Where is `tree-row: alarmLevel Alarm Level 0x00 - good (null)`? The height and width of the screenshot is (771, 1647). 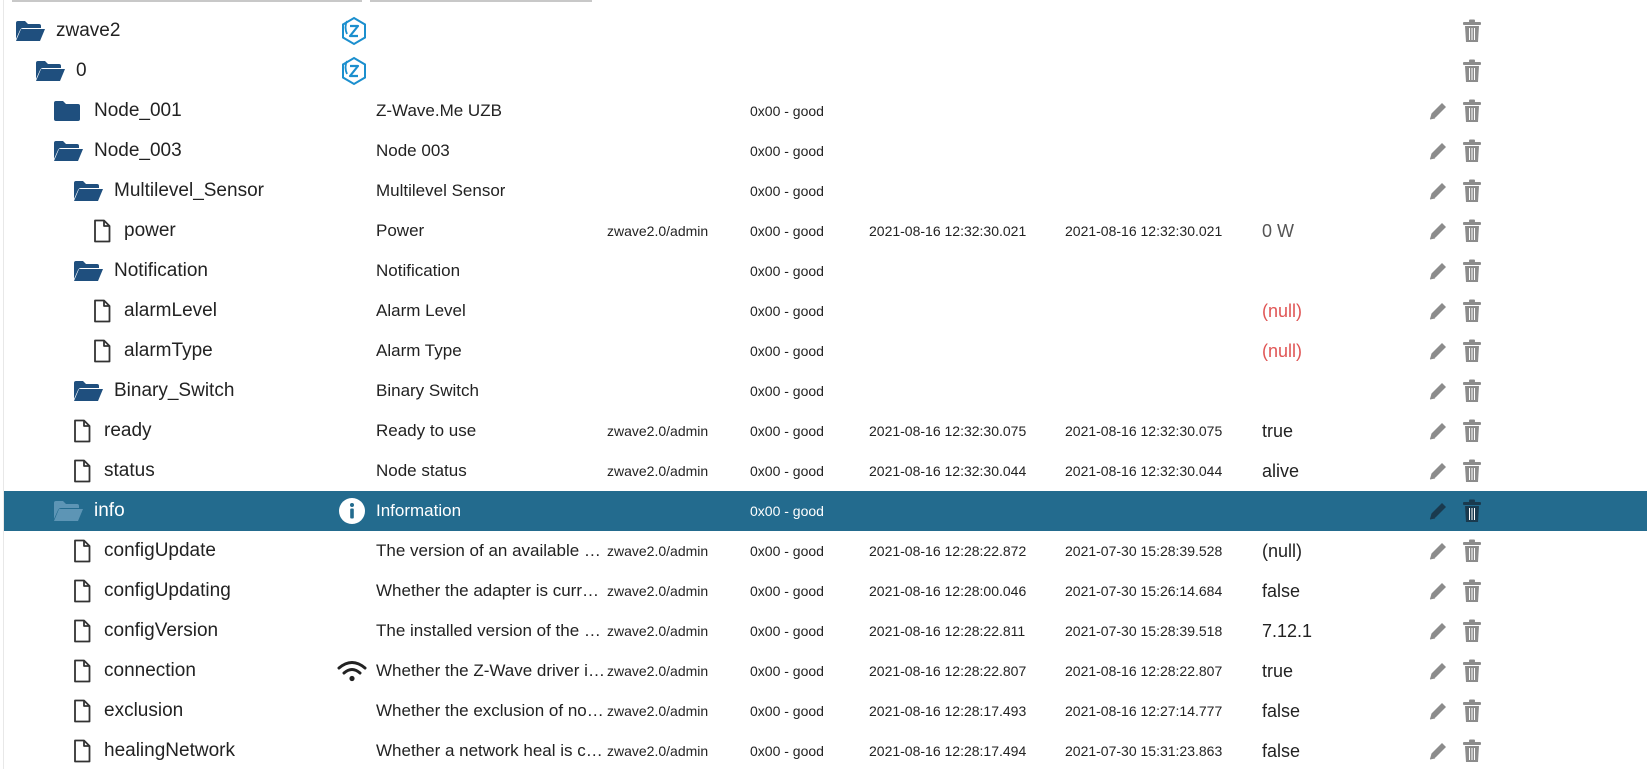
tree-row: alarmLevel Alarm Level 0x00 - good (null) is located at coordinates (825, 311).